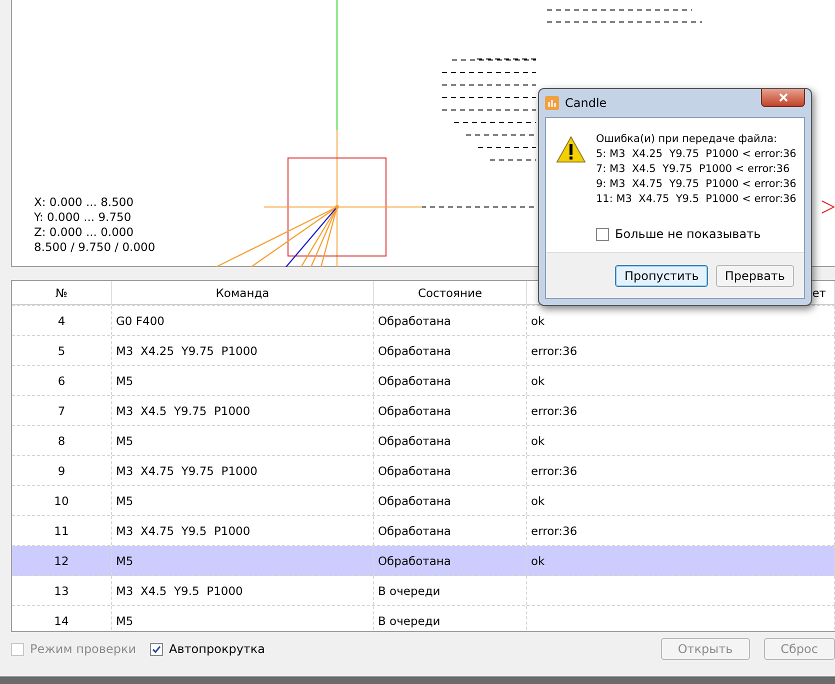 Image resolution: width=835 pixels, height=684 pixels. I want to click on checkbox-label: Режим проверки, so click(83, 649).